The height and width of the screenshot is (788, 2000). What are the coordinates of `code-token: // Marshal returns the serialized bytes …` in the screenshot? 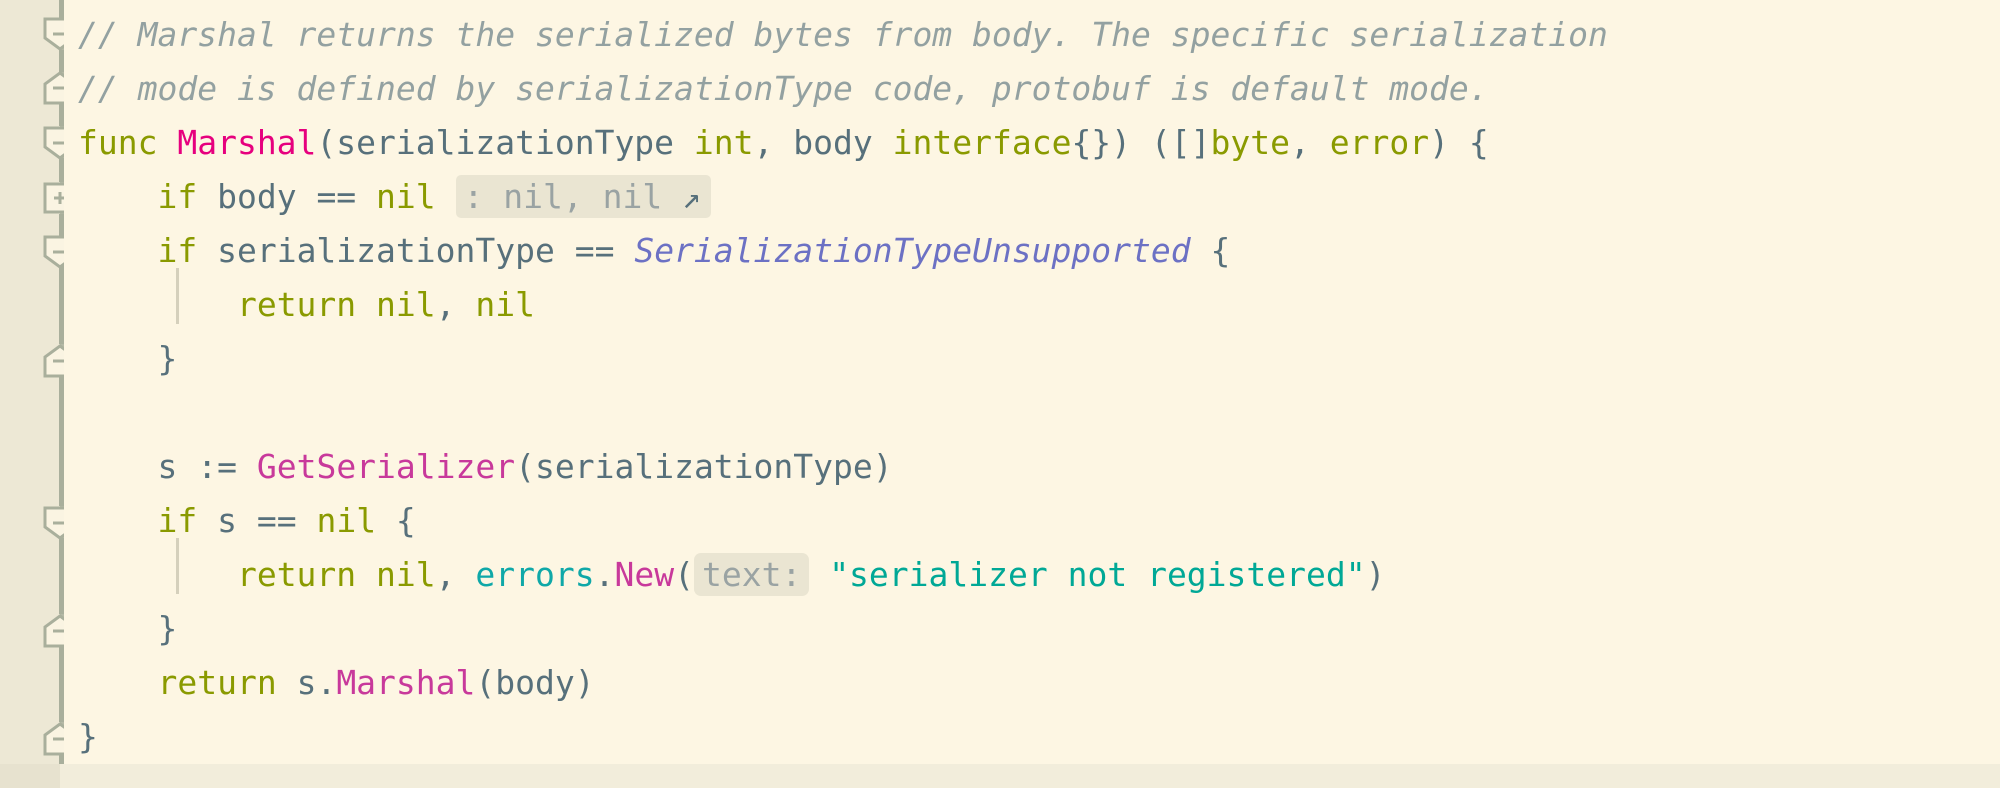 It's located at (843, 34).